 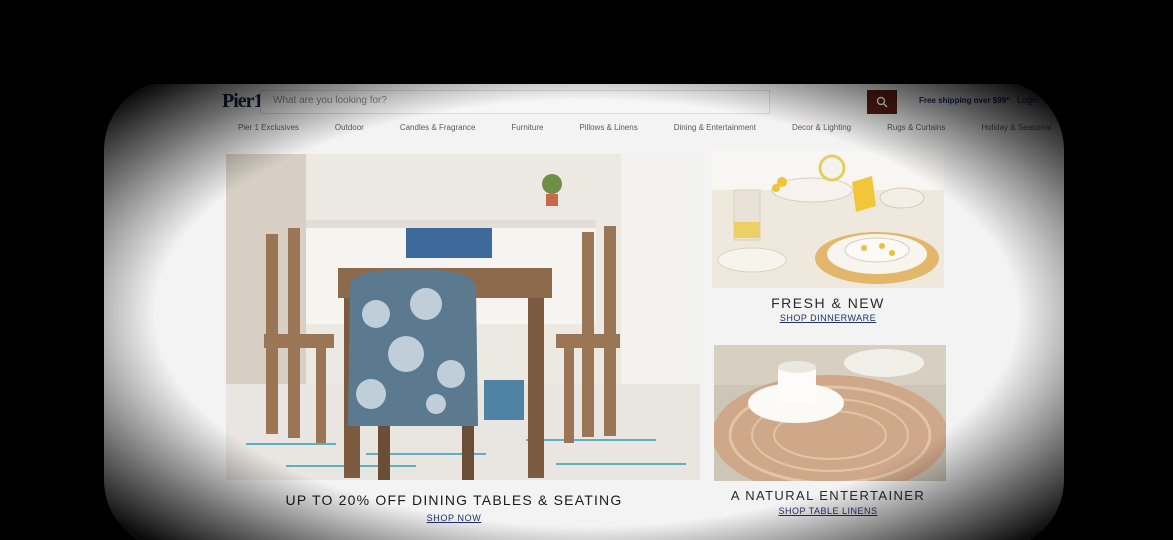 I want to click on nav-item-candles: Candles & Fragrance, so click(x=438, y=127).